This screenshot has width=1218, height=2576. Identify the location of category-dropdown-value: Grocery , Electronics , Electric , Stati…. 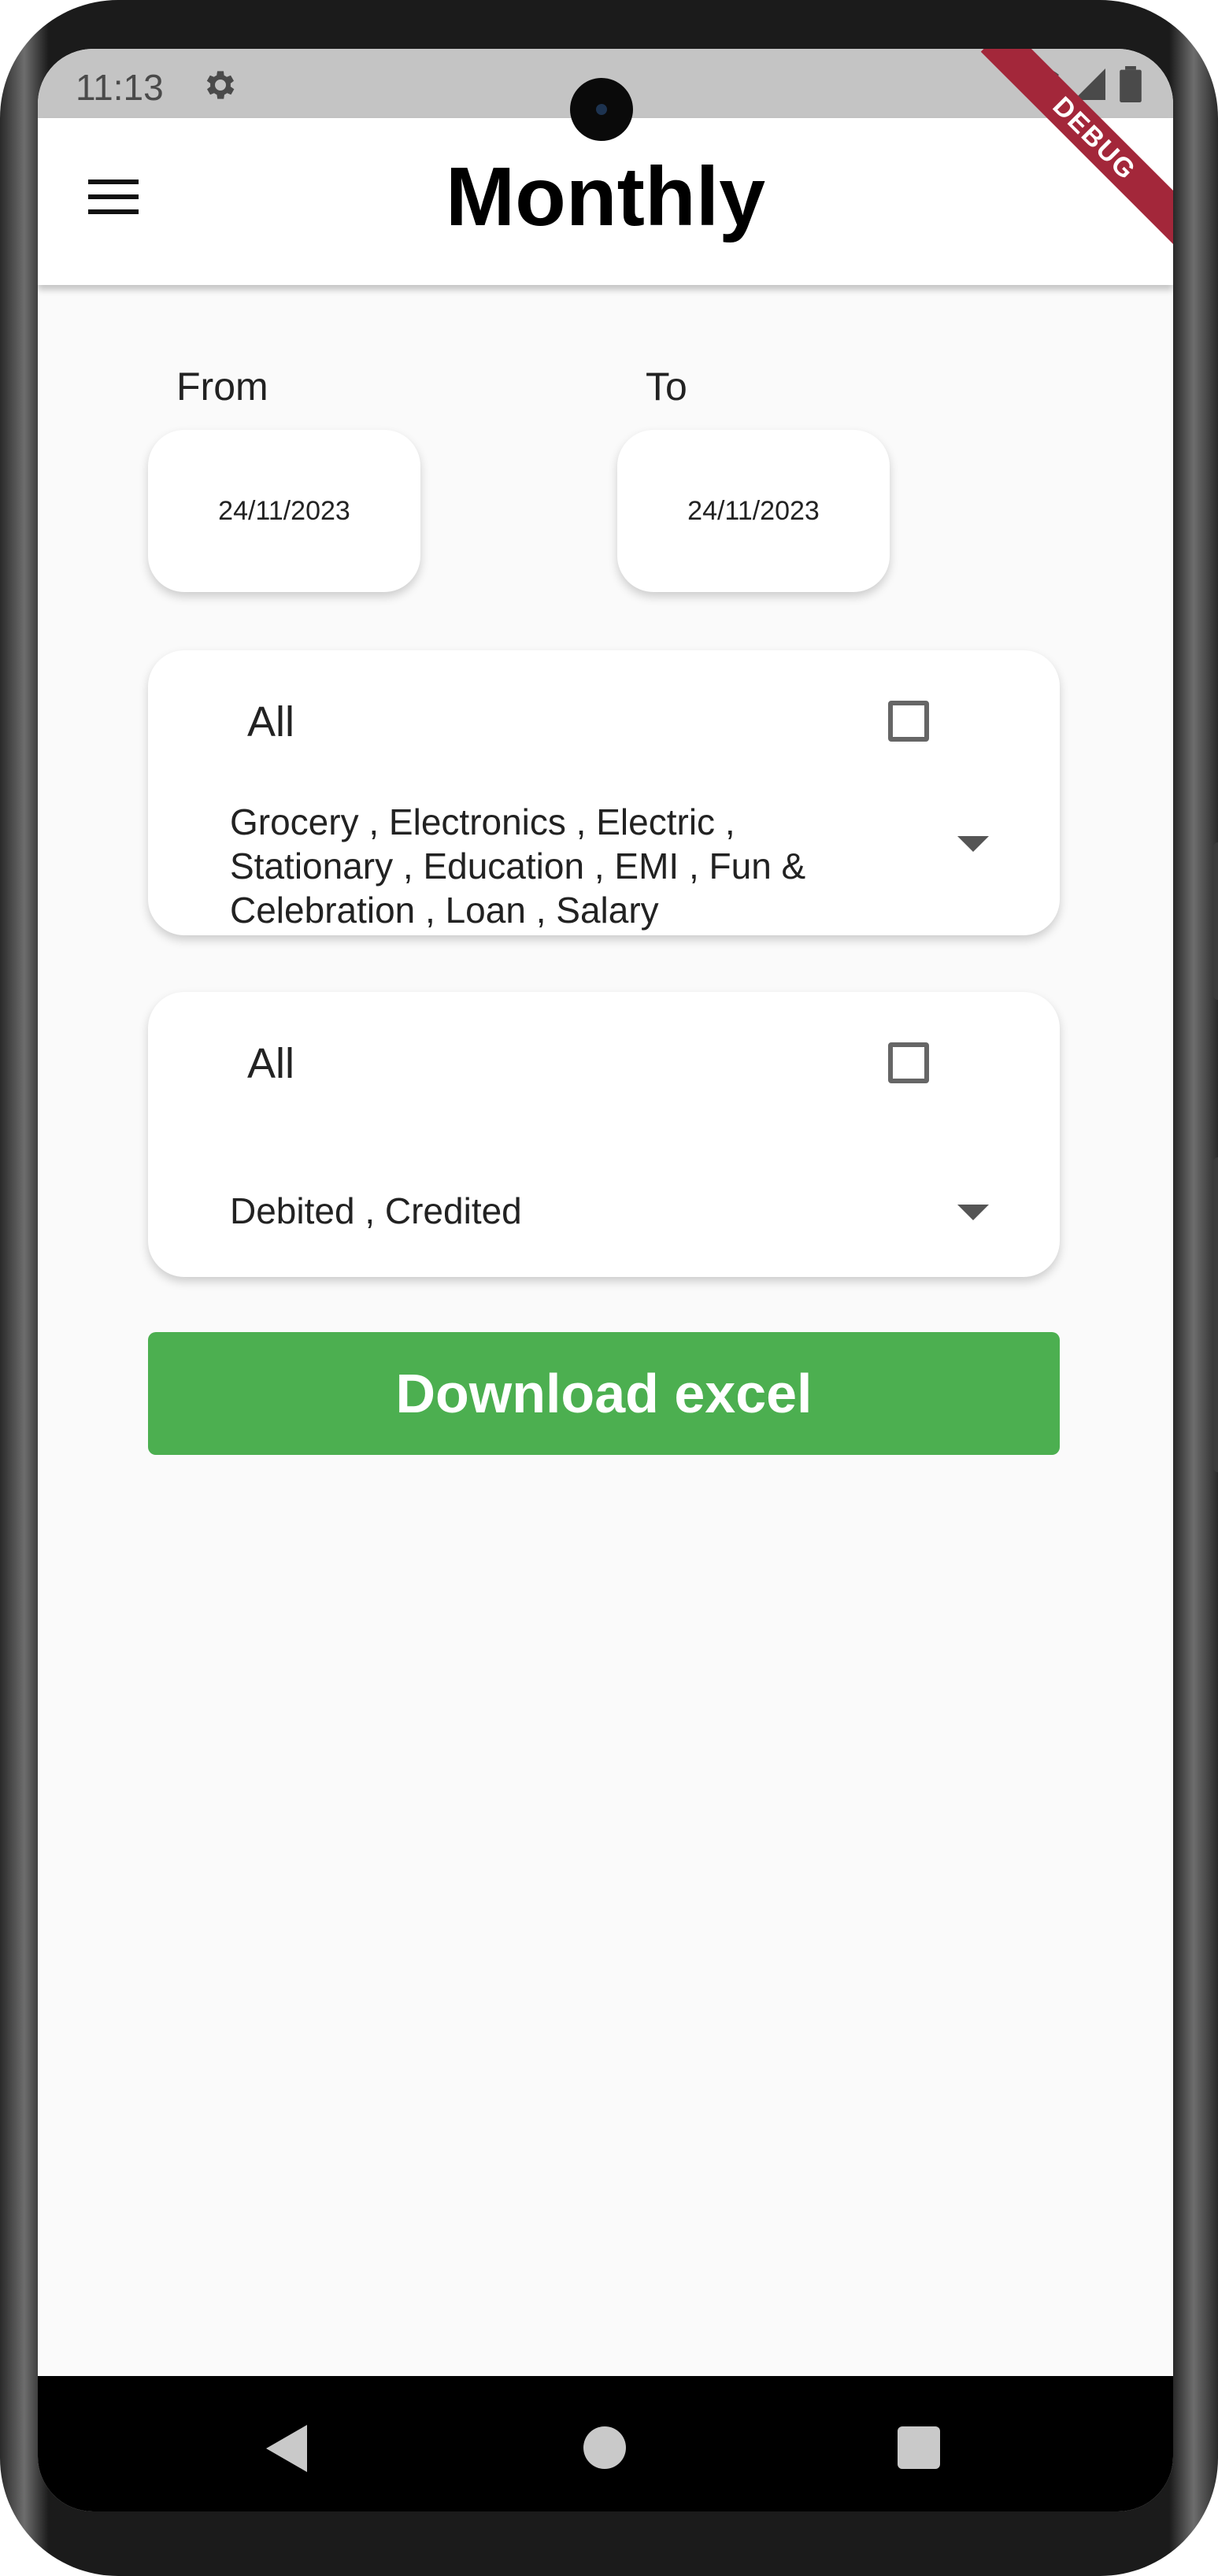
(537, 866).